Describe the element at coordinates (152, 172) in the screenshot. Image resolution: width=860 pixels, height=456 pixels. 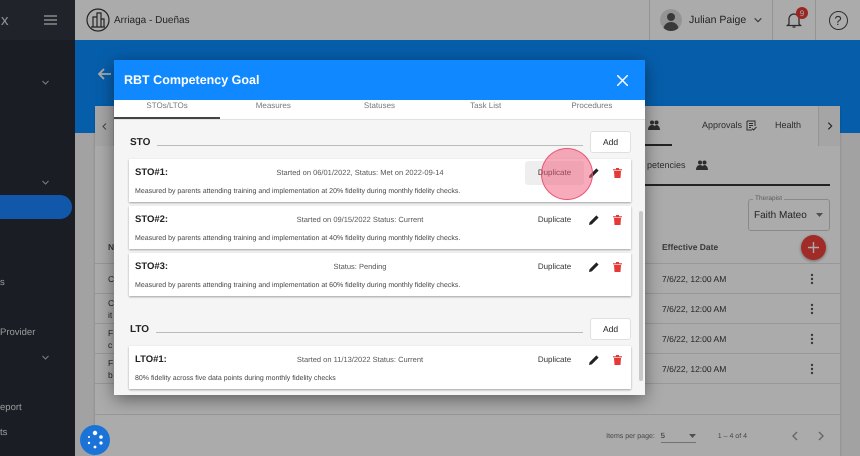
I see `goal-title: STO#1:` at that location.